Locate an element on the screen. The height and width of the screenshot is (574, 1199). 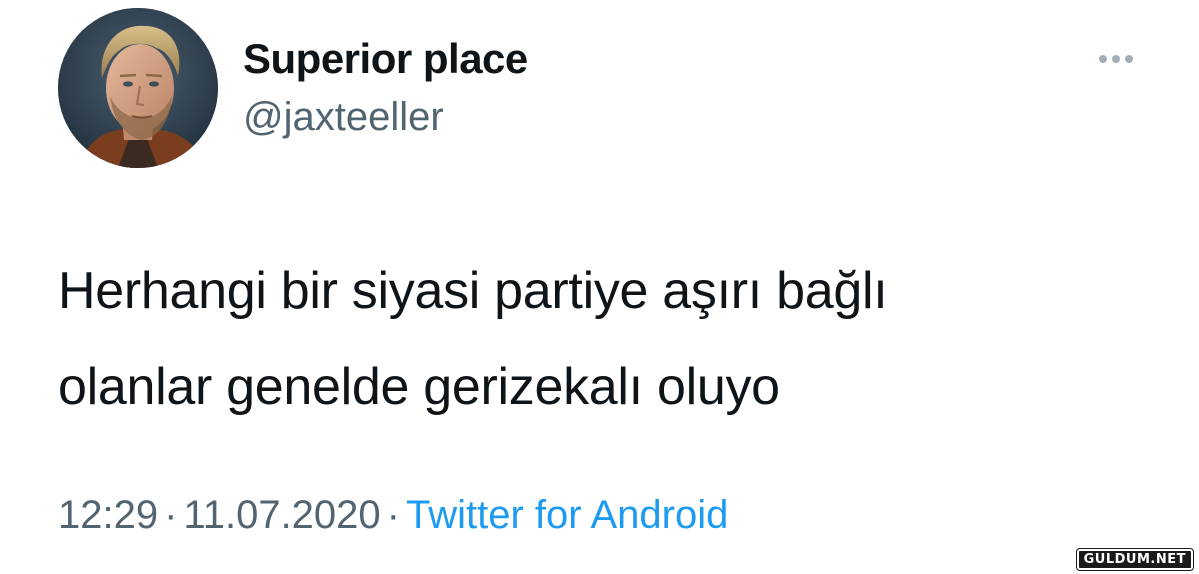
author-avatar is located at coordinates (138, 88).